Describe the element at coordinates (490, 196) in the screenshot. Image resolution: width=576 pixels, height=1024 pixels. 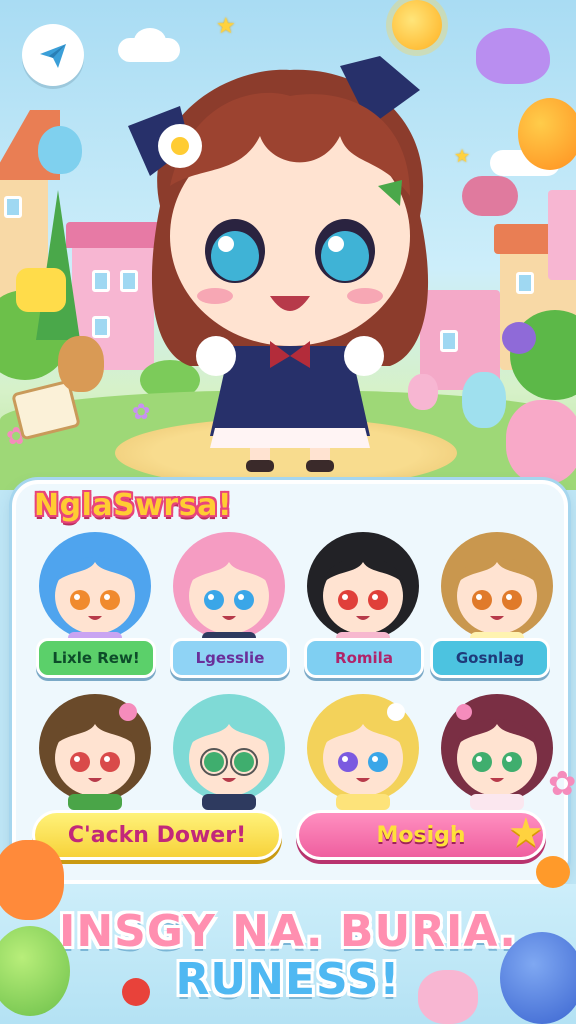
I see `pink-cloud-creature` at that location.